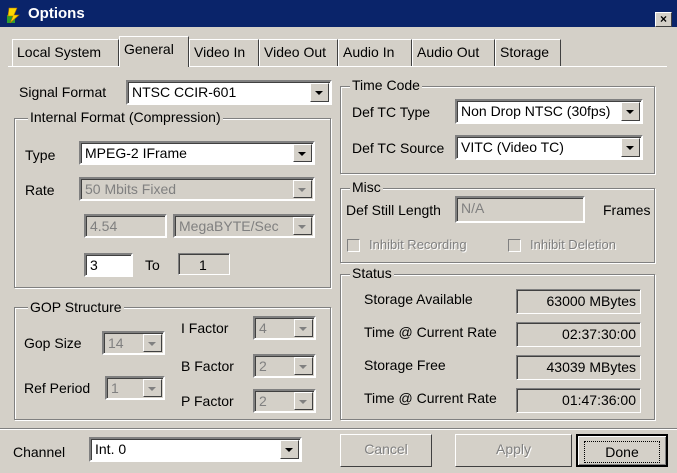 The image size is (677, 473). What do you see at coordinates (520, 209) in the screenshot?
I see `def-still-length-field: N/A` at bounding box center [520, 209].